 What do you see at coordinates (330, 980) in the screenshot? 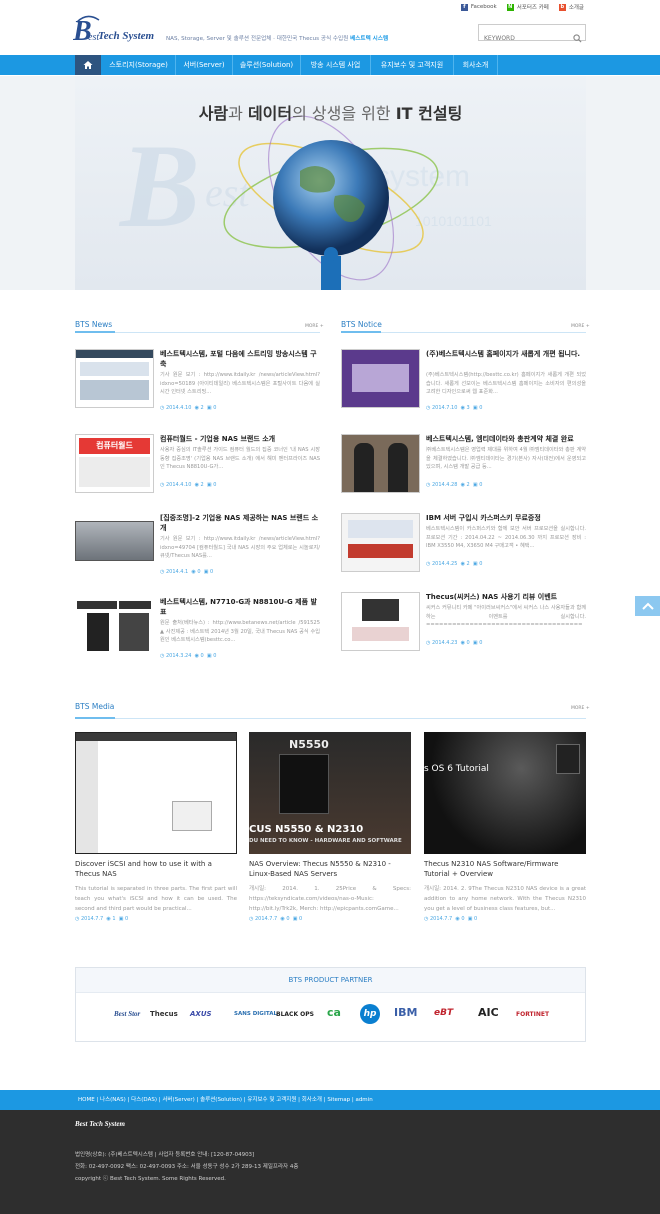
I see `partner-title: BTS PRODUCT PARTNER` at bounding box center [330, 980].